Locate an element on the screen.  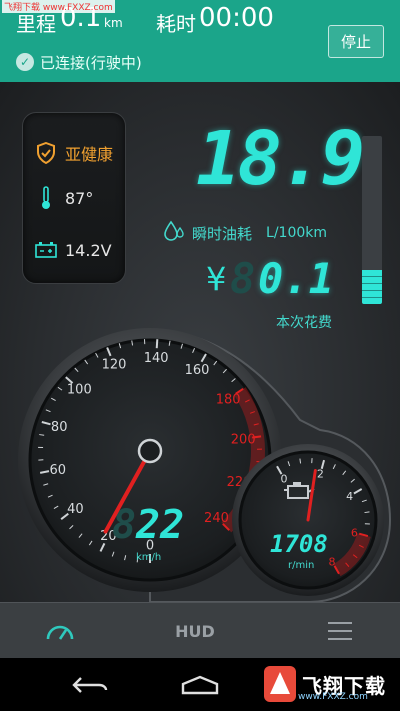
speed-needle-hub is located at coordinates (150, 451).